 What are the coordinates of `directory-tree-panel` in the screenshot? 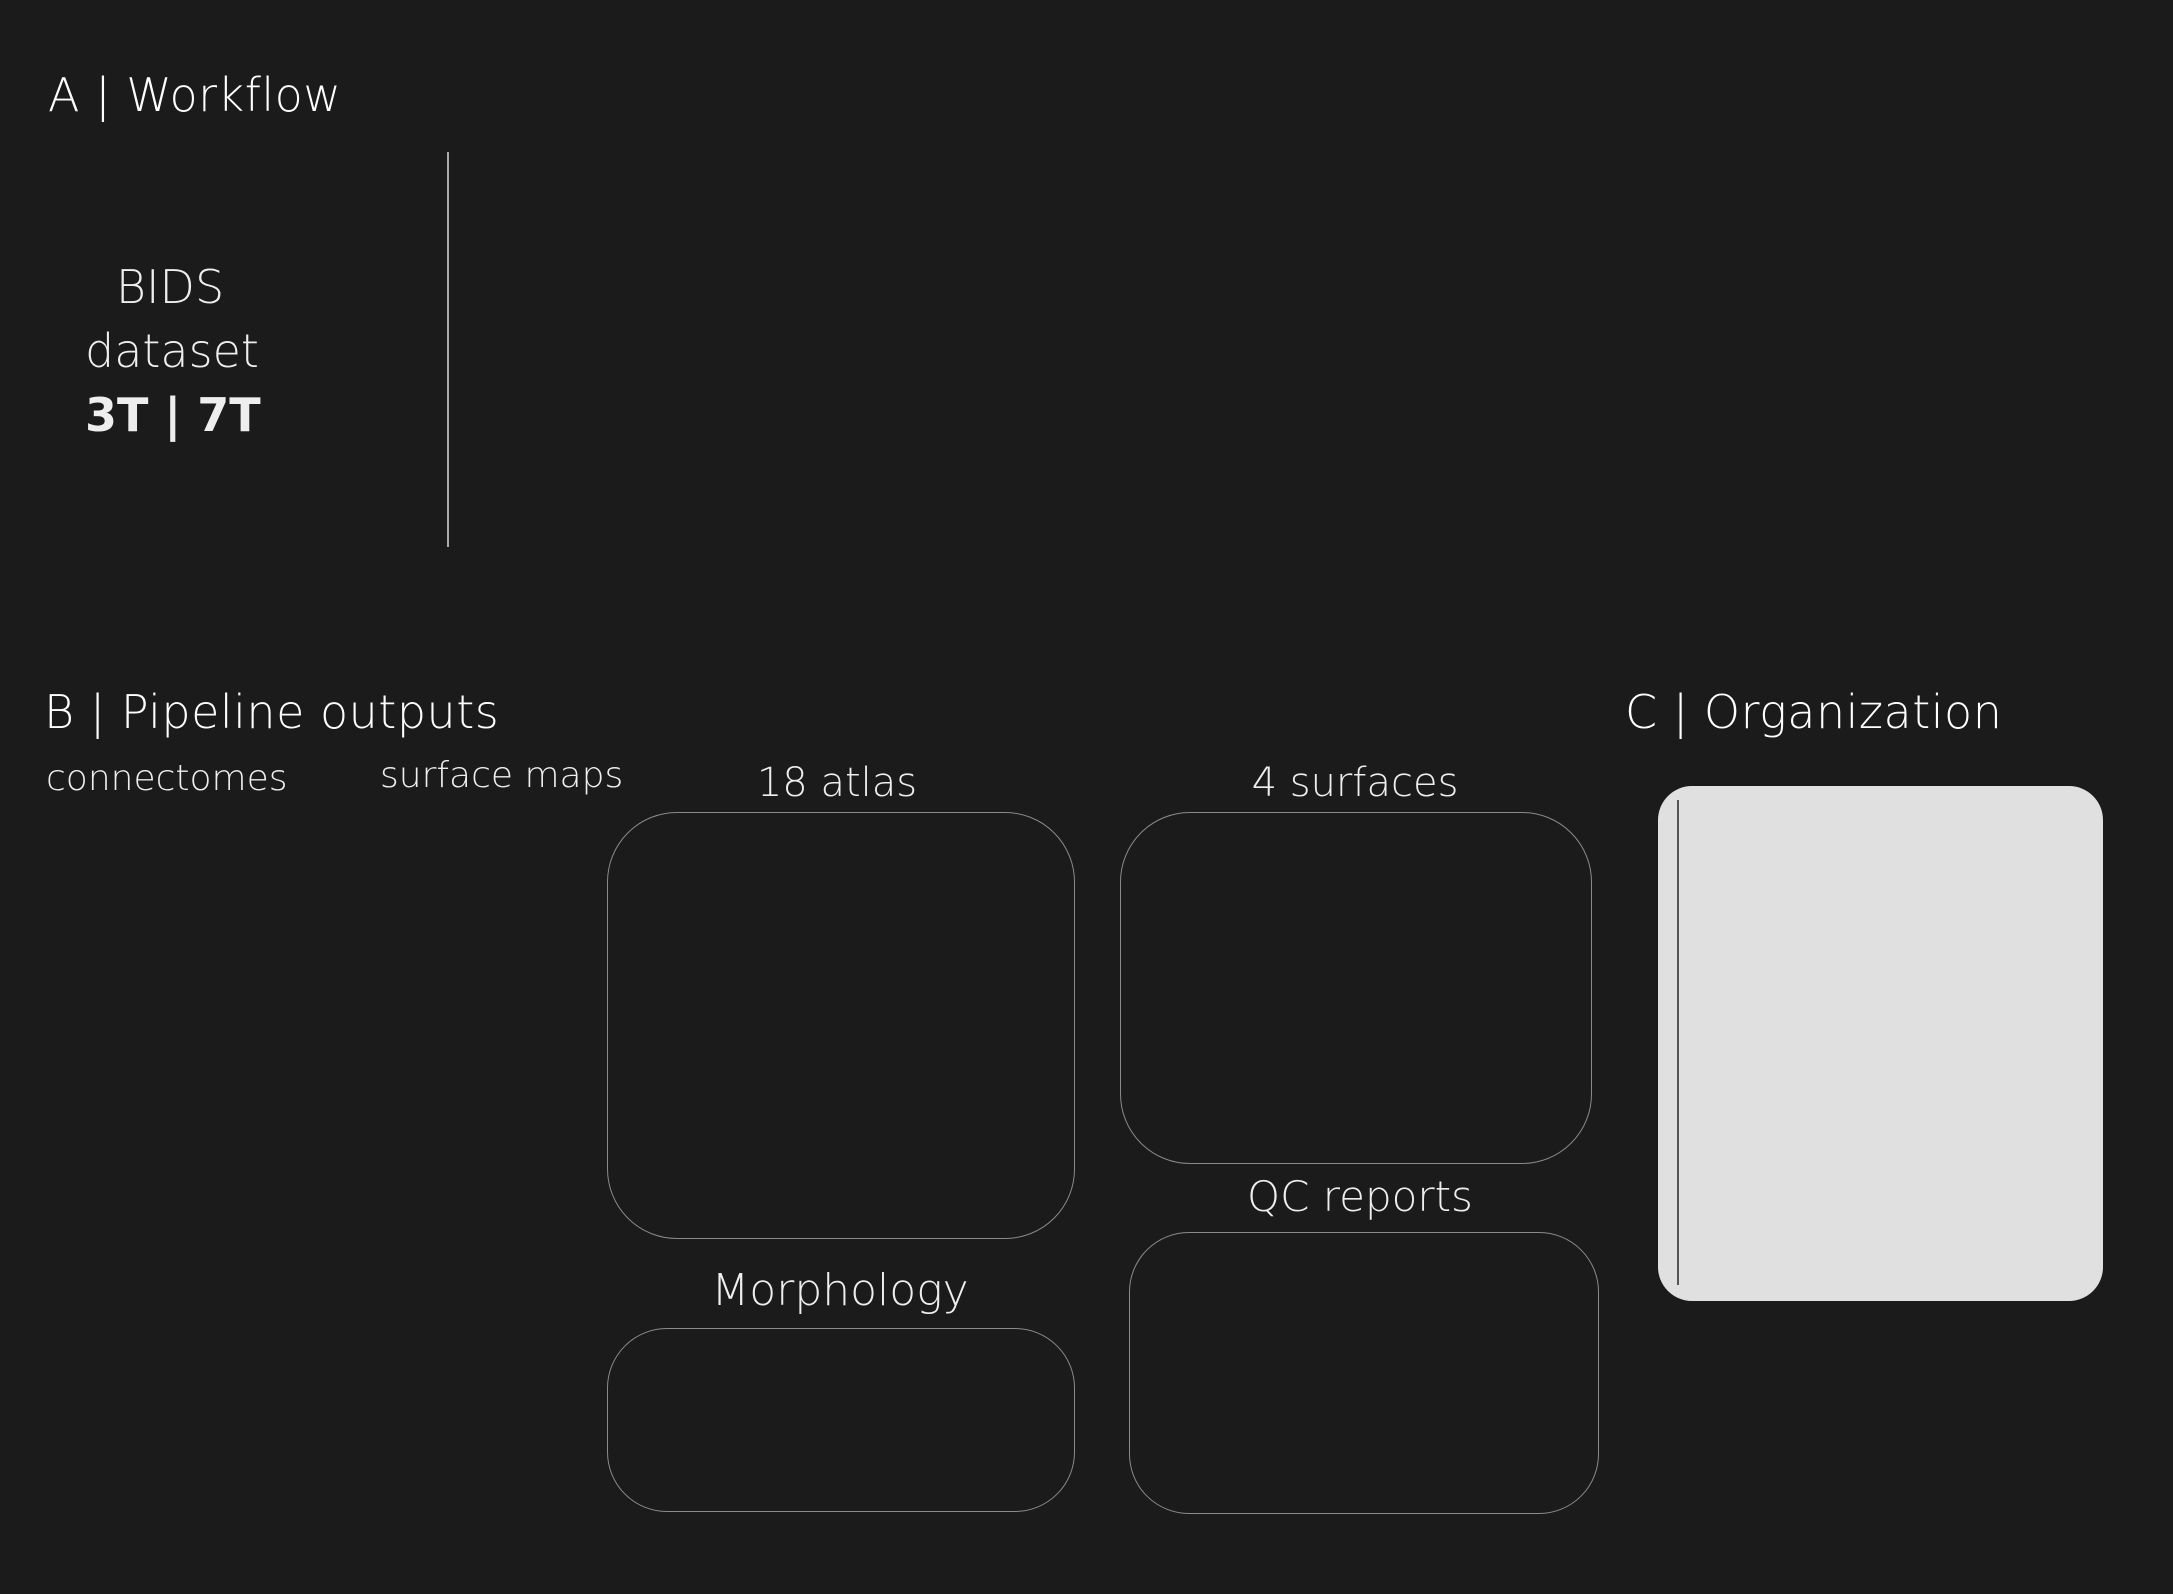 It's located at (1880, 1043).